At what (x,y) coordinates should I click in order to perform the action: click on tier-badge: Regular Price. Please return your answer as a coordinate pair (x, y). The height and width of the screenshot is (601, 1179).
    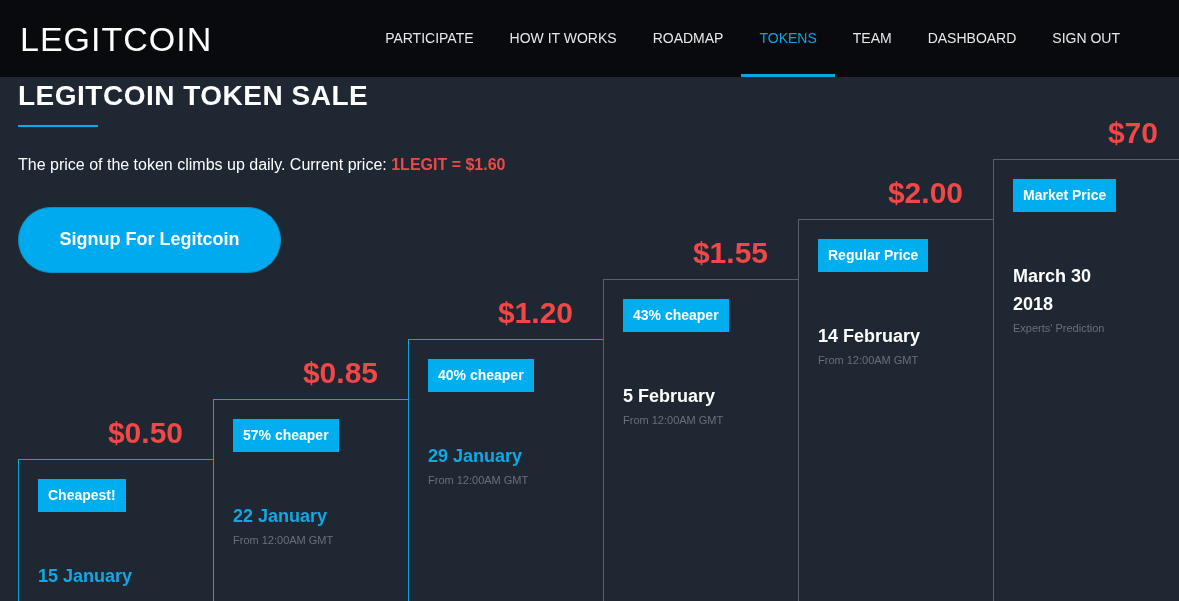
    Looking at the image, I should click on (873, 255).